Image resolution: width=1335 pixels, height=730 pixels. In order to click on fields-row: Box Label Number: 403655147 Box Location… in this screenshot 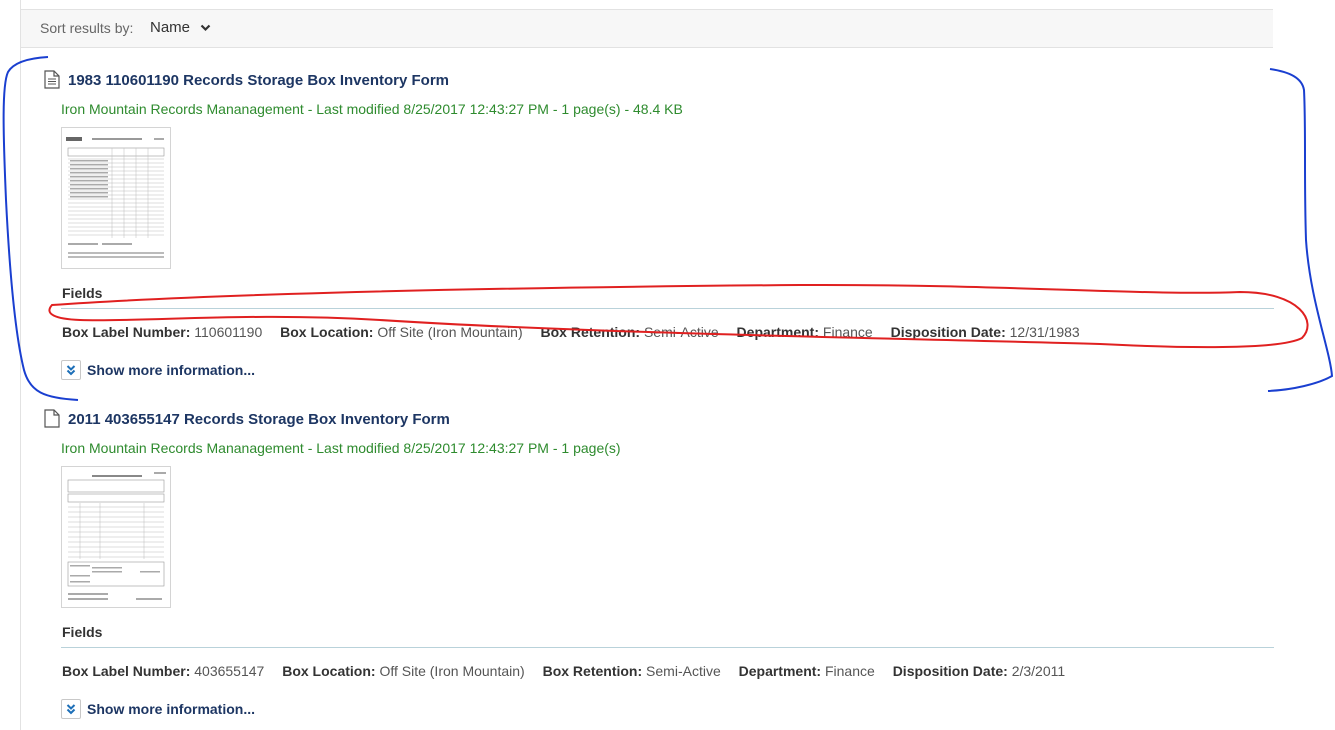, I will do `click(570, 671)`.